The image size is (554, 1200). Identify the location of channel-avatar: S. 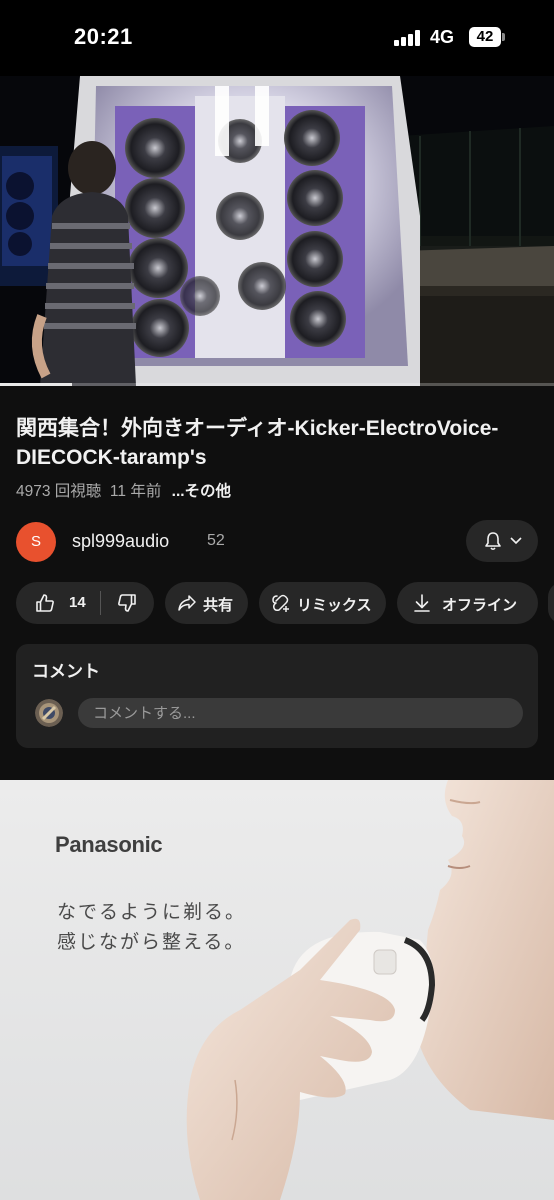
(36, 542).